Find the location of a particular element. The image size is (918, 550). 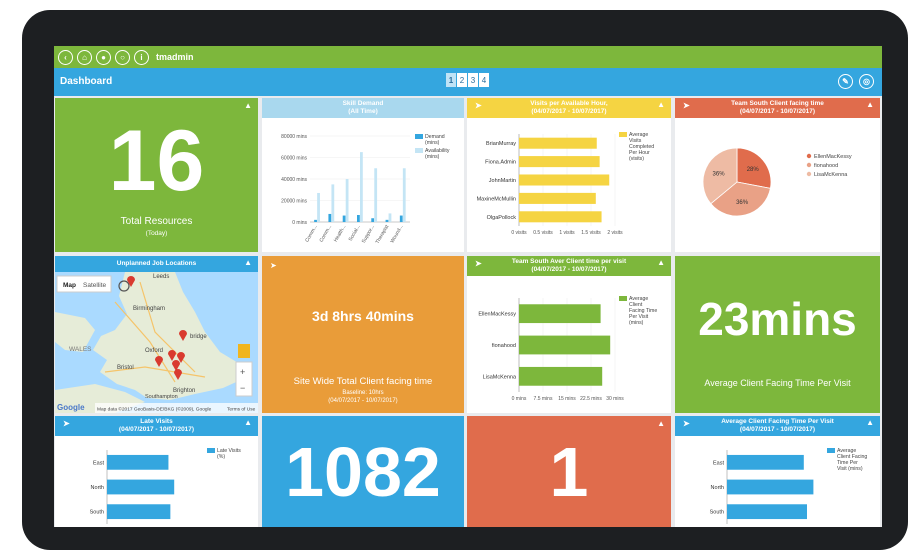

site-wide-baseline: Baseline: 10hrs is located at coordinates (363, 393).